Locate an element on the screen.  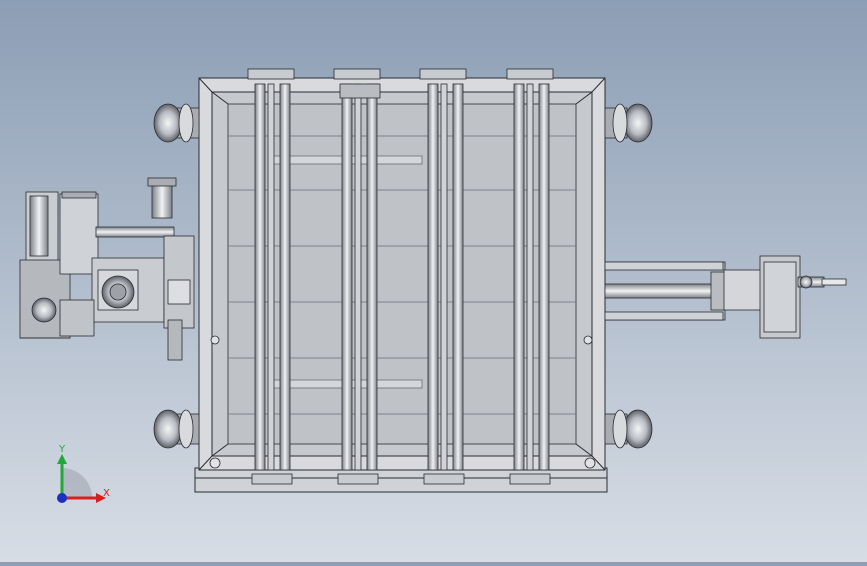
wheel-top-right is located at coordinates (628, 123).